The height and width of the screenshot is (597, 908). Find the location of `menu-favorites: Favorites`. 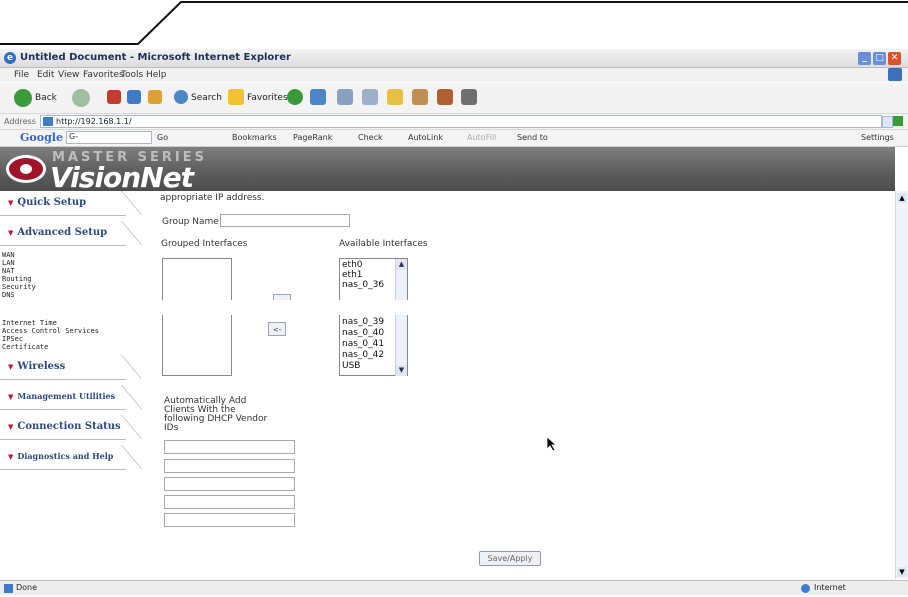

menu-favorites: Favorites is located at coordinates (103, 75).